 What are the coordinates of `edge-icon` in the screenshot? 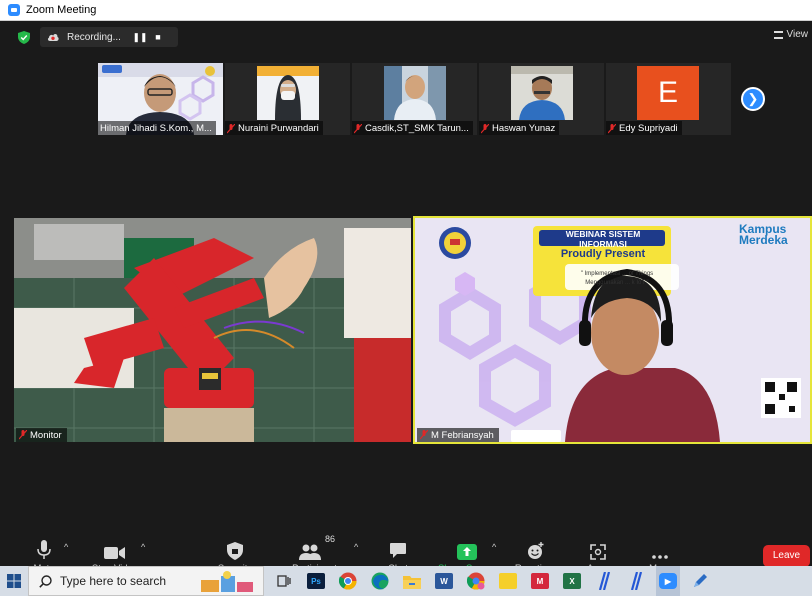 It's located at (380, 581).